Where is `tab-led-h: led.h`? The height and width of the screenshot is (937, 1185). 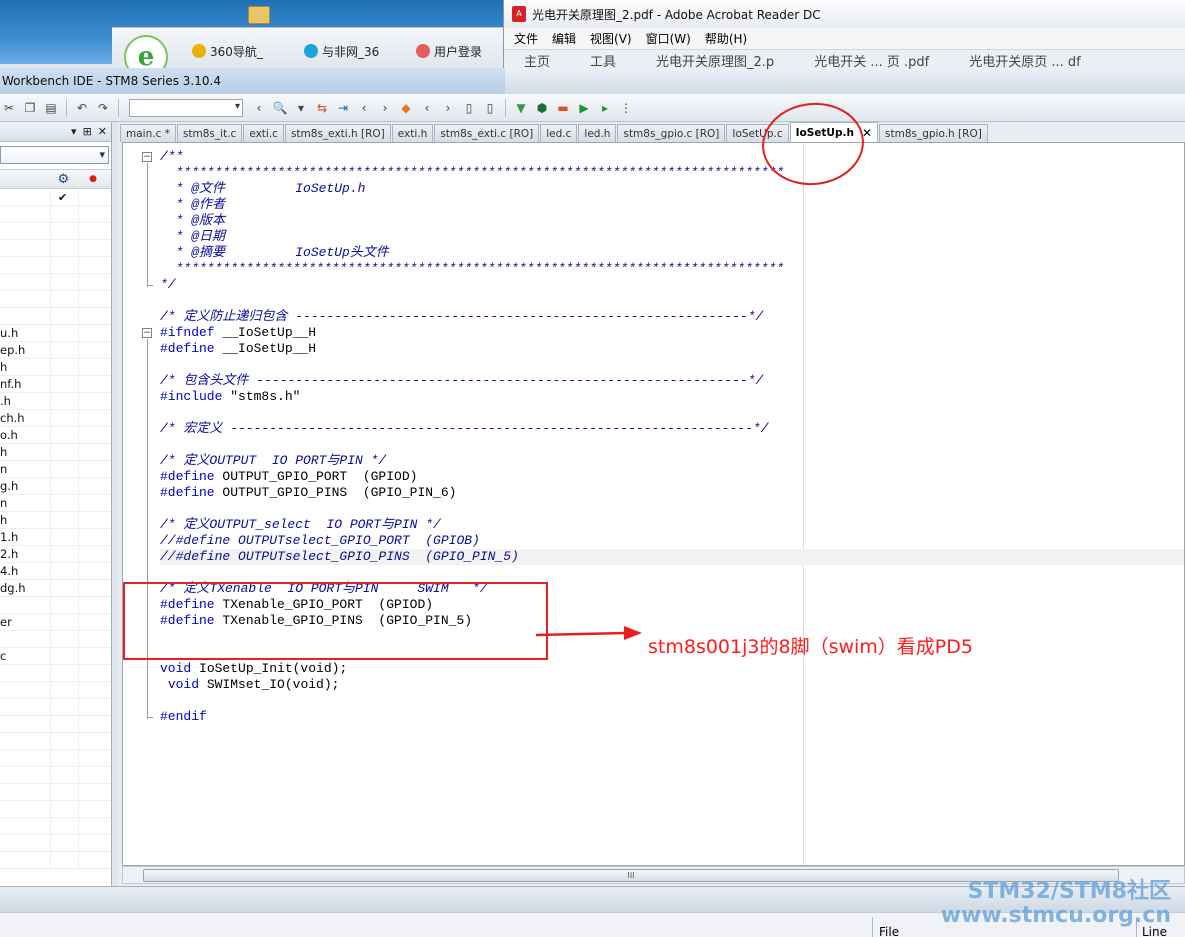
tab-led-h: led.h is located at coordinates (597, 133).